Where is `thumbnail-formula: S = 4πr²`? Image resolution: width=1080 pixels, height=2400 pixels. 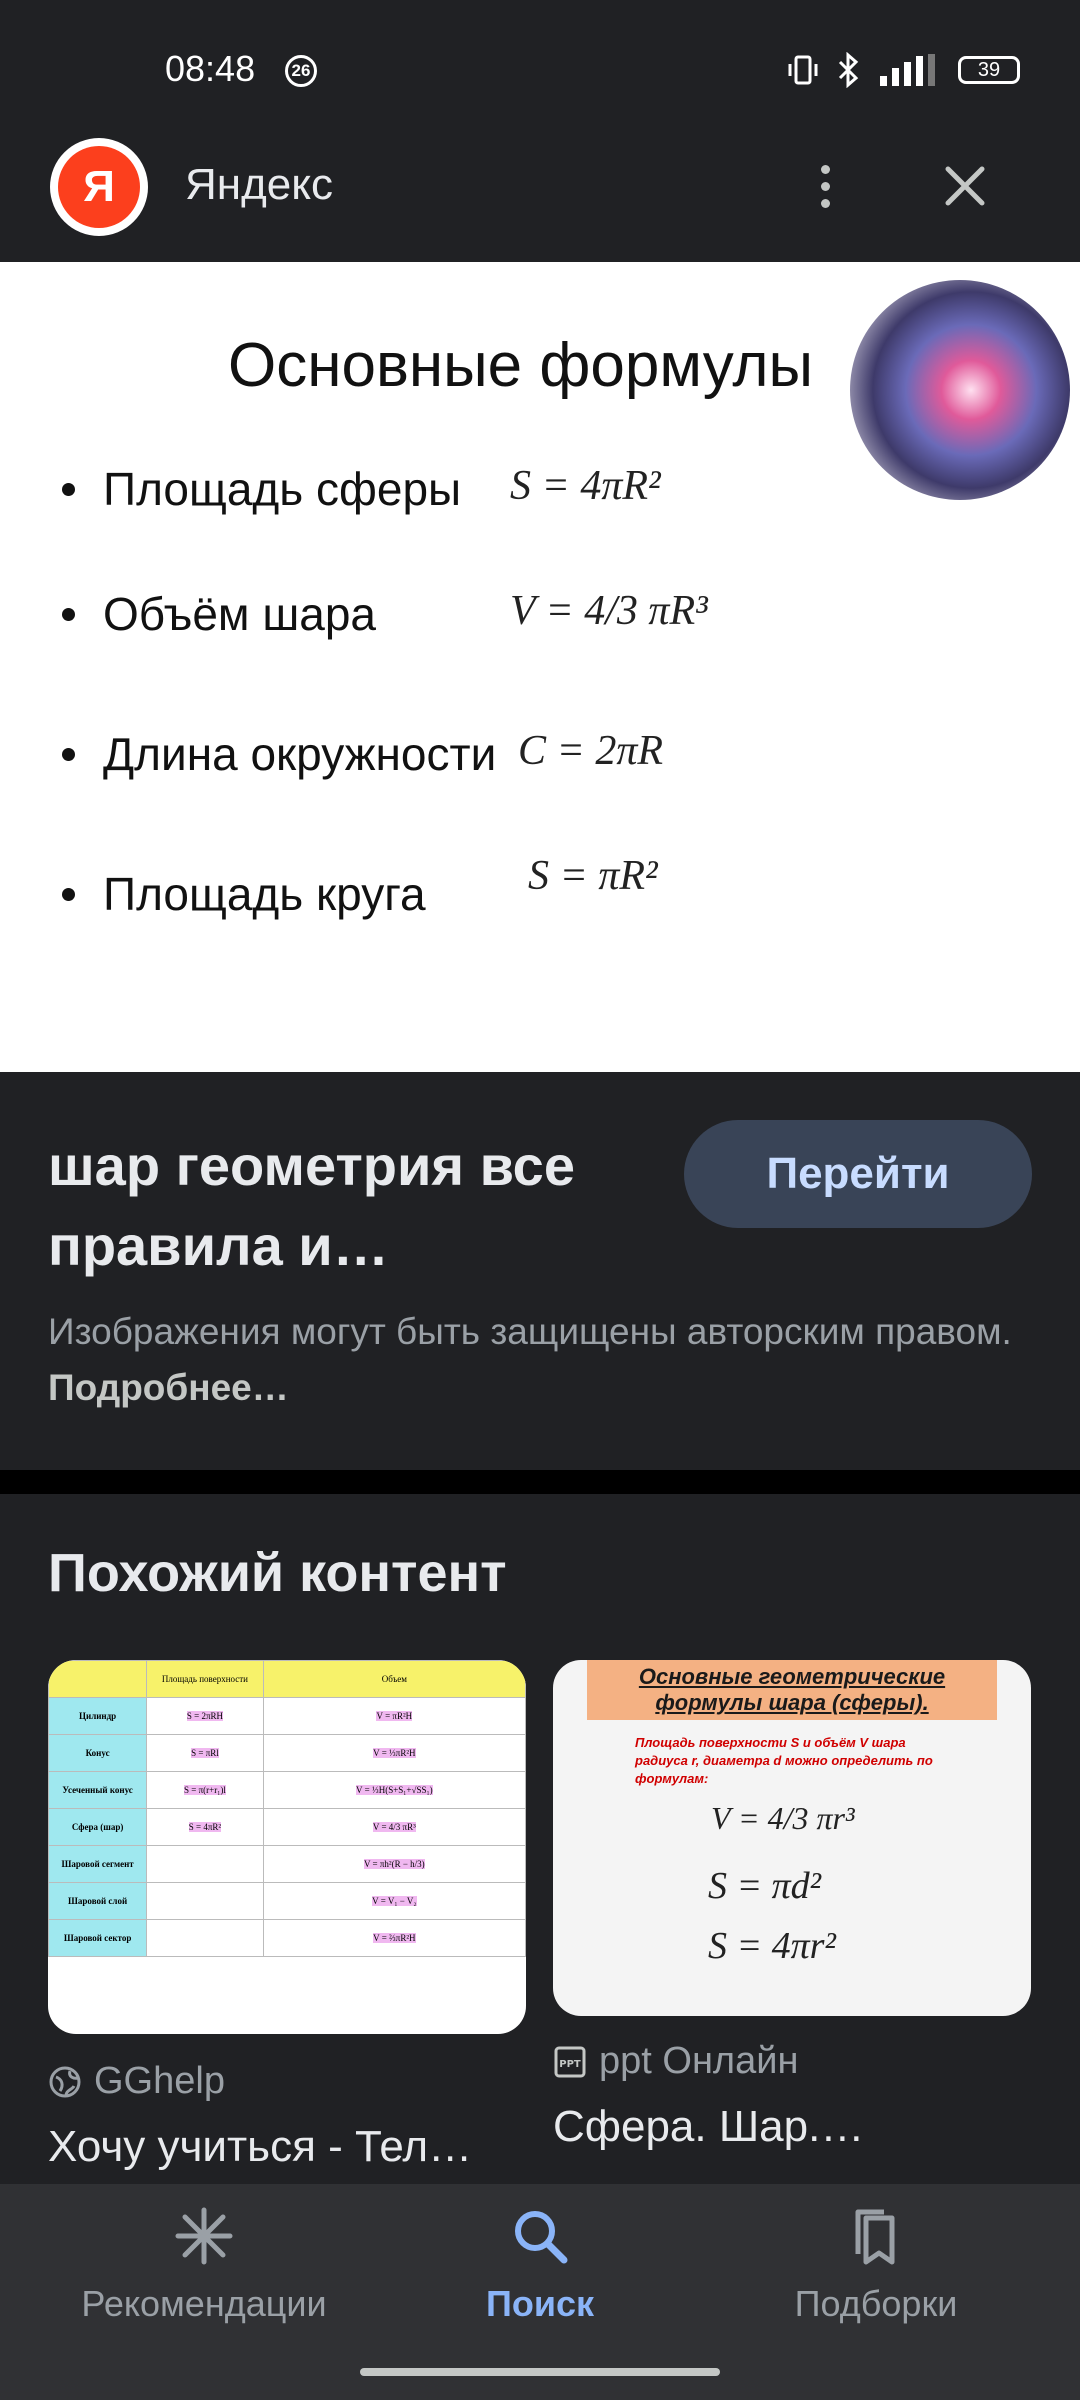
thumbnail-formula: S = 4πr² is located at coordinates (772, 1946).